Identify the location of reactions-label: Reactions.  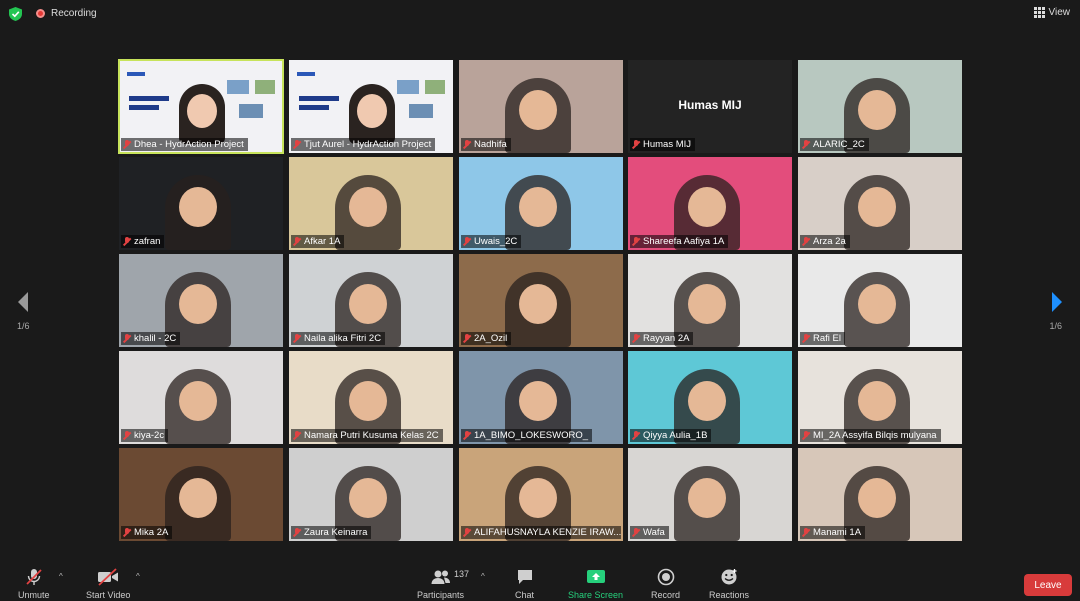
(729, 595).